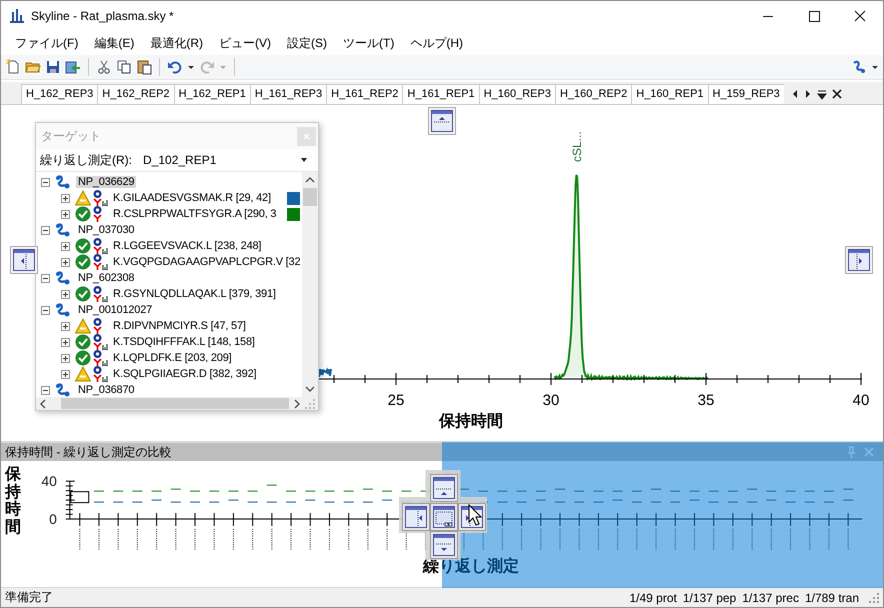 This screenshot has width=884, height=608. Describe the element at coordinates (517, 94) in the screenshot. I see `document-tab: H_160_REP3` at that location.